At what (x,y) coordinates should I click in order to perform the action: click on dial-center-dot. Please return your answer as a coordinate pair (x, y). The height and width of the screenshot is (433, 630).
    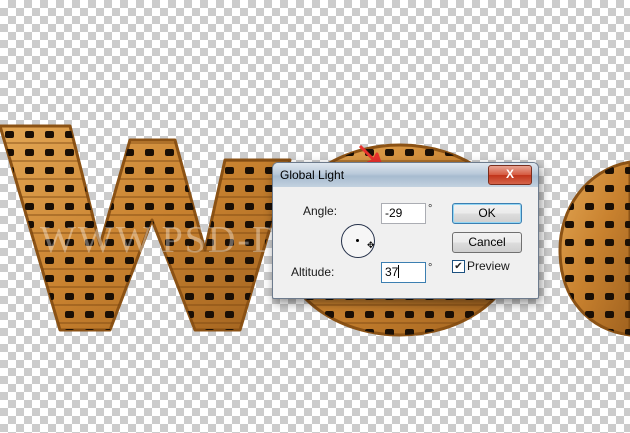
    Looking at the image, I should click on (357, 240).